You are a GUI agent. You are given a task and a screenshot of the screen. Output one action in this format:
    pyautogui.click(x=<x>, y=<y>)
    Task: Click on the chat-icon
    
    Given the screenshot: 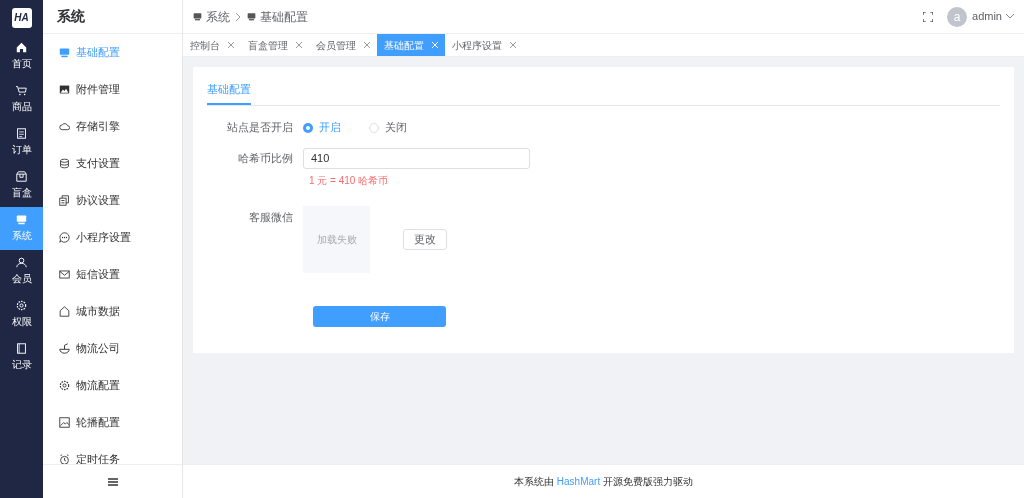 What is the action you would take?
    pyautogui.click(x=64, y=237)
    